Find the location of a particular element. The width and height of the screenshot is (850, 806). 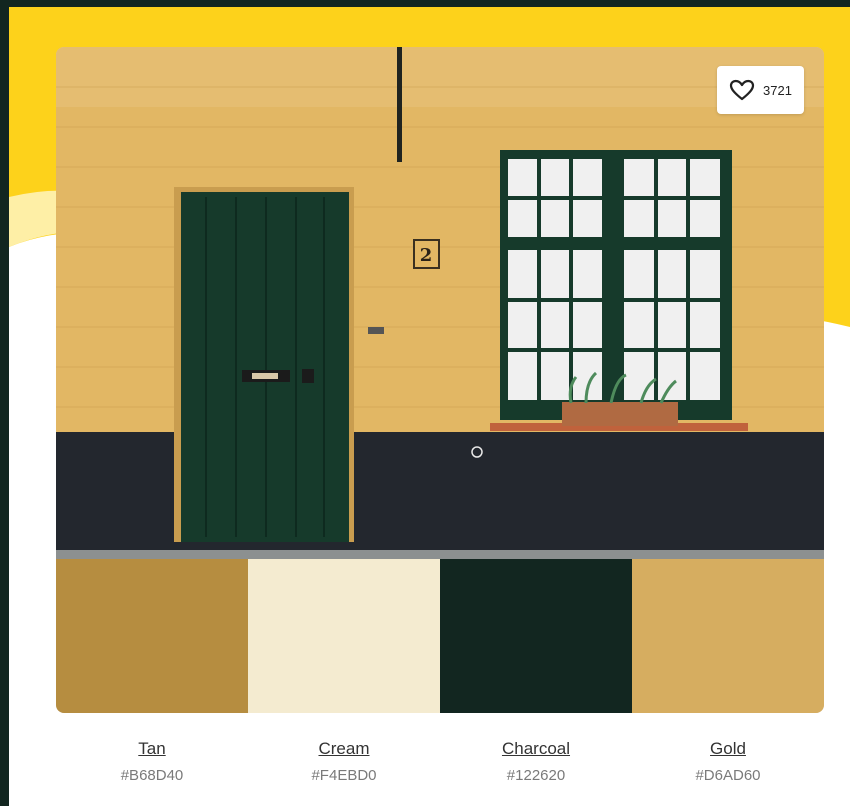

color-label-cream: Cream #F4EBD0 is located at coordinates (344, 761).